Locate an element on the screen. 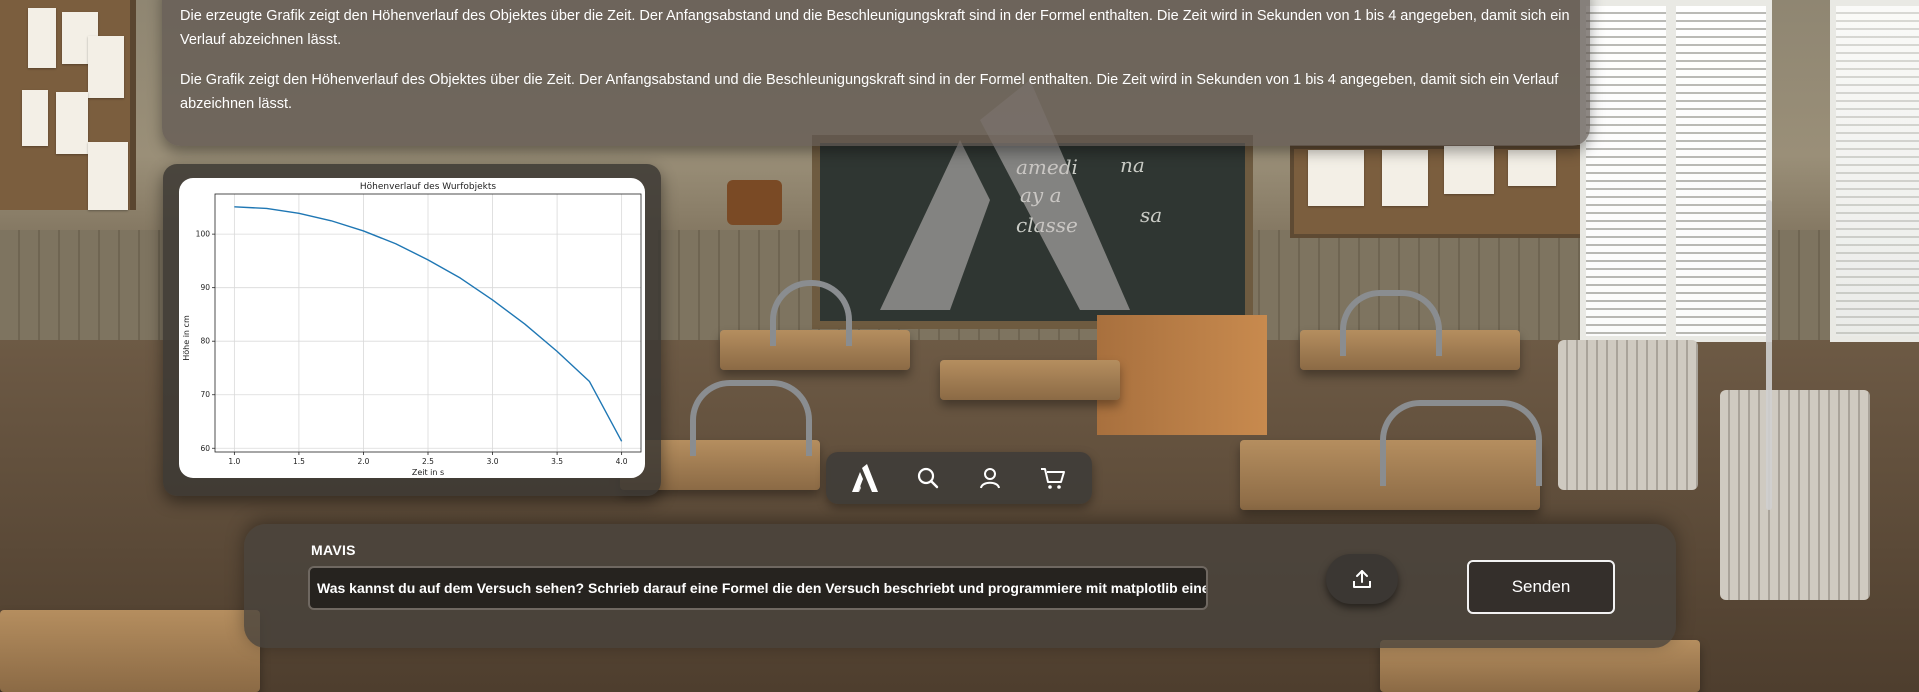  y-tick-label: 80 is located at coordinates (205, 341).